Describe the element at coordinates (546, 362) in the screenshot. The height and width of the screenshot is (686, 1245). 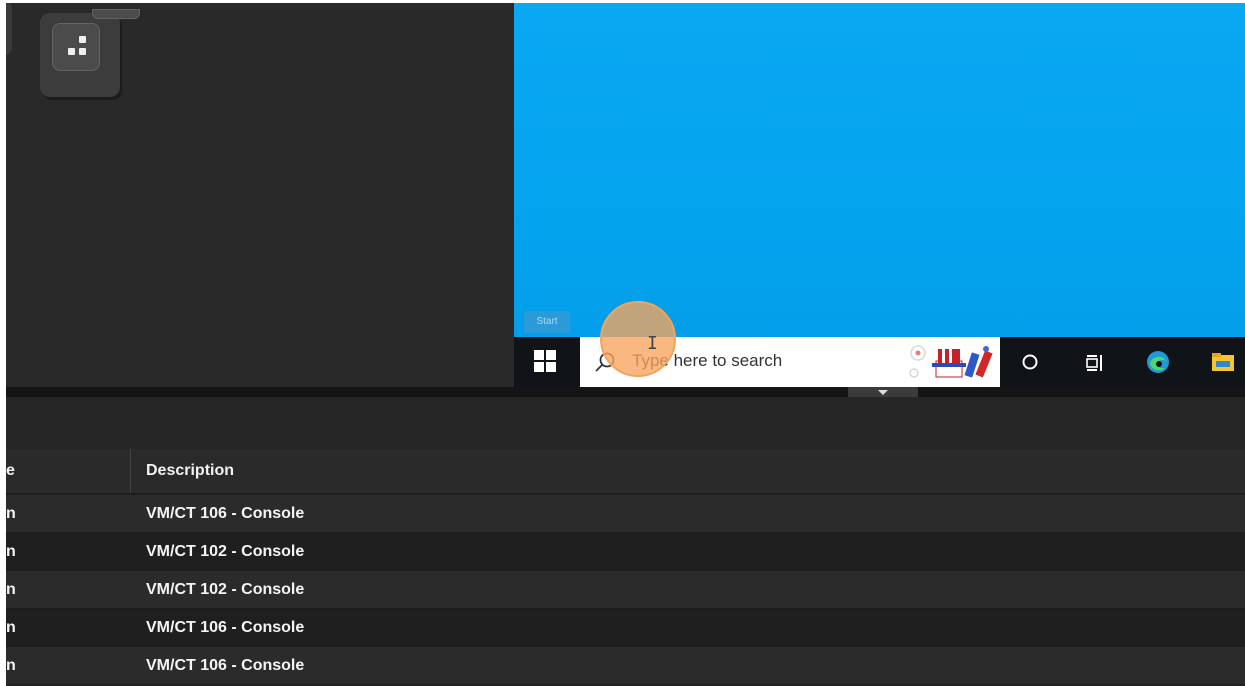
I see `windows-start-icon` at that location.